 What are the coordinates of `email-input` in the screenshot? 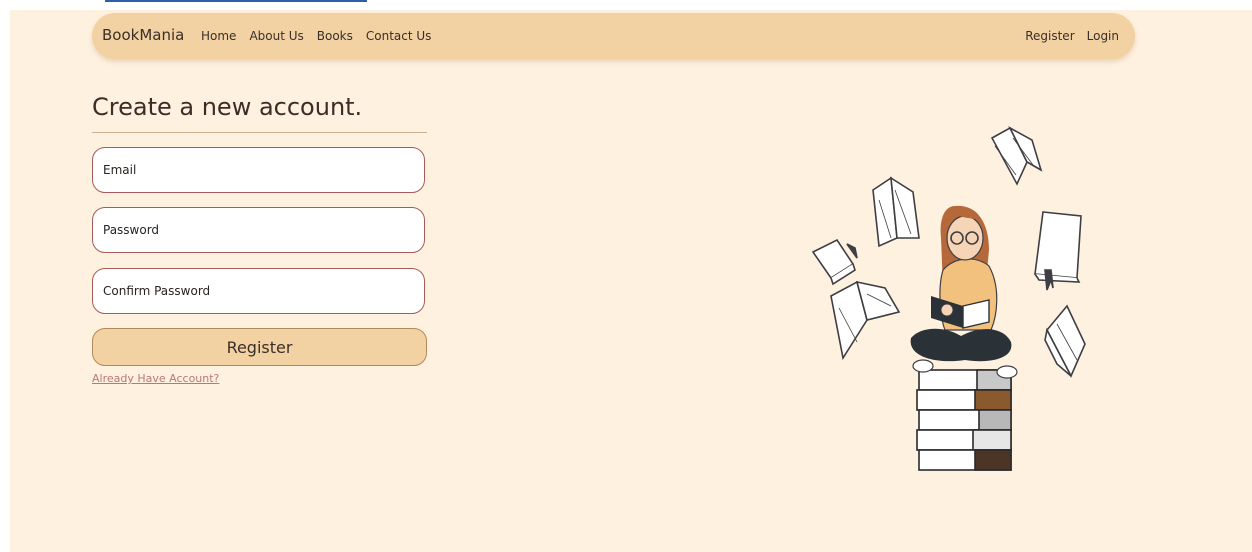 It's located at (258, 170).